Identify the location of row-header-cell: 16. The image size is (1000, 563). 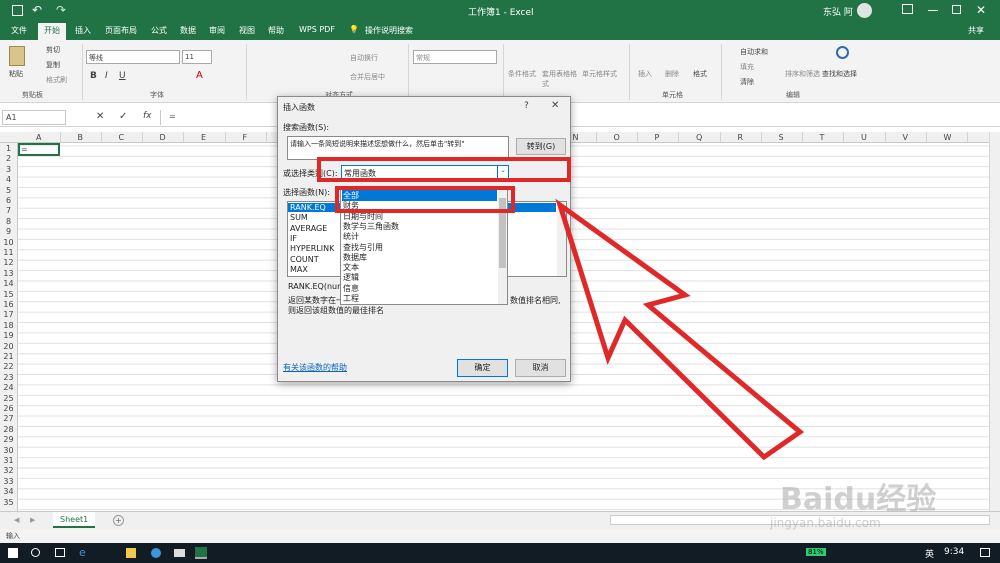
(8, 304).